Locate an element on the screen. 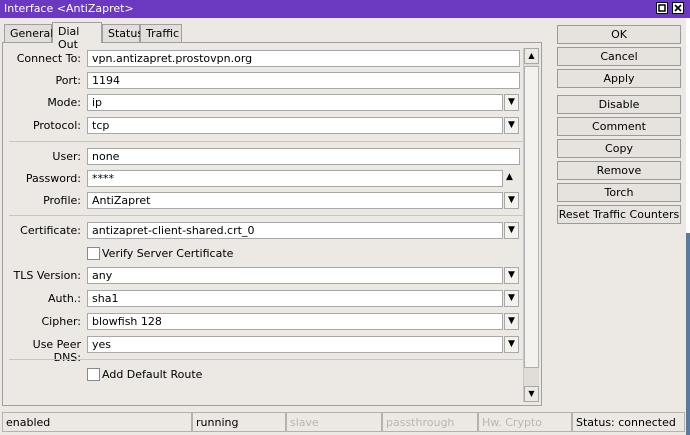 The width and height of the screenshot is (690, 435). cancel-button: Cancel is located at coordinates (619, 56).